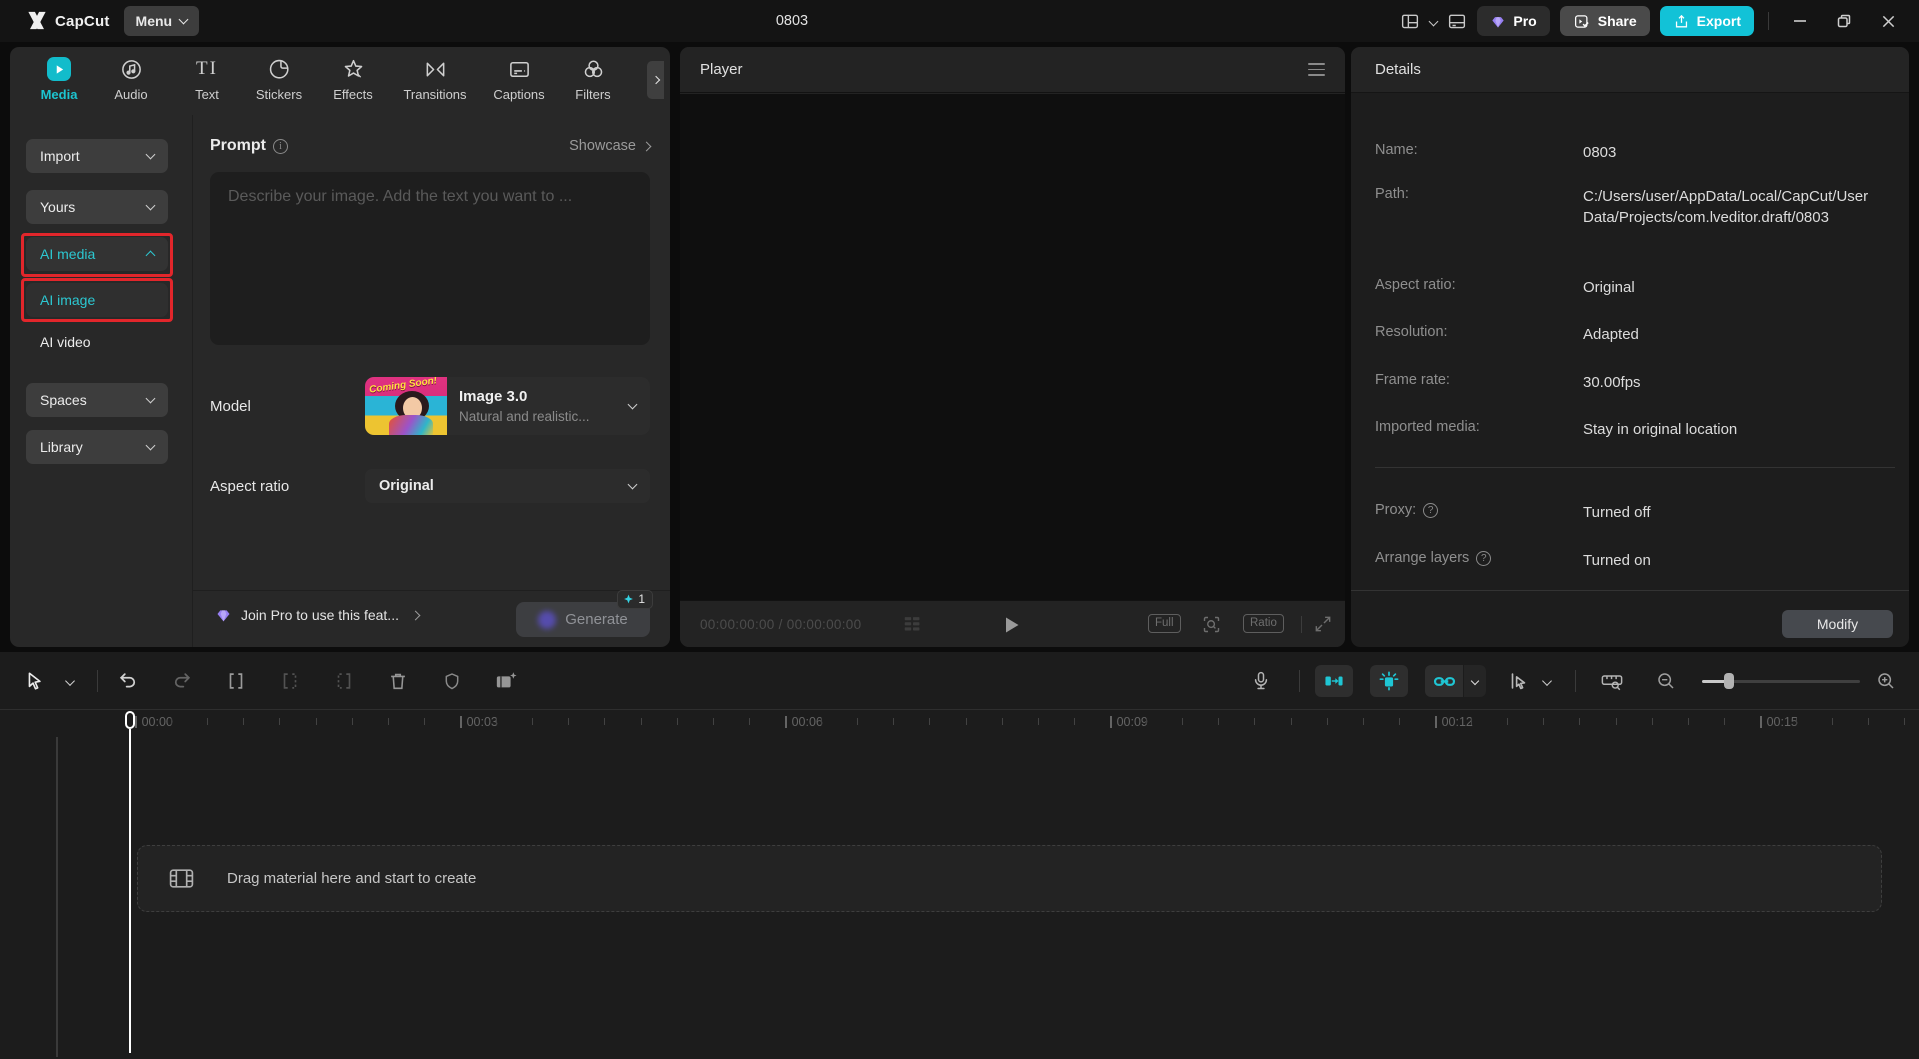 The height and width of the screenshot is (1059, 1919). What do you see at coordinates (1009, 878) in the screenshot?
I see `drop-zone: Drag material here and start to create` at bounding box center [1009, 878].